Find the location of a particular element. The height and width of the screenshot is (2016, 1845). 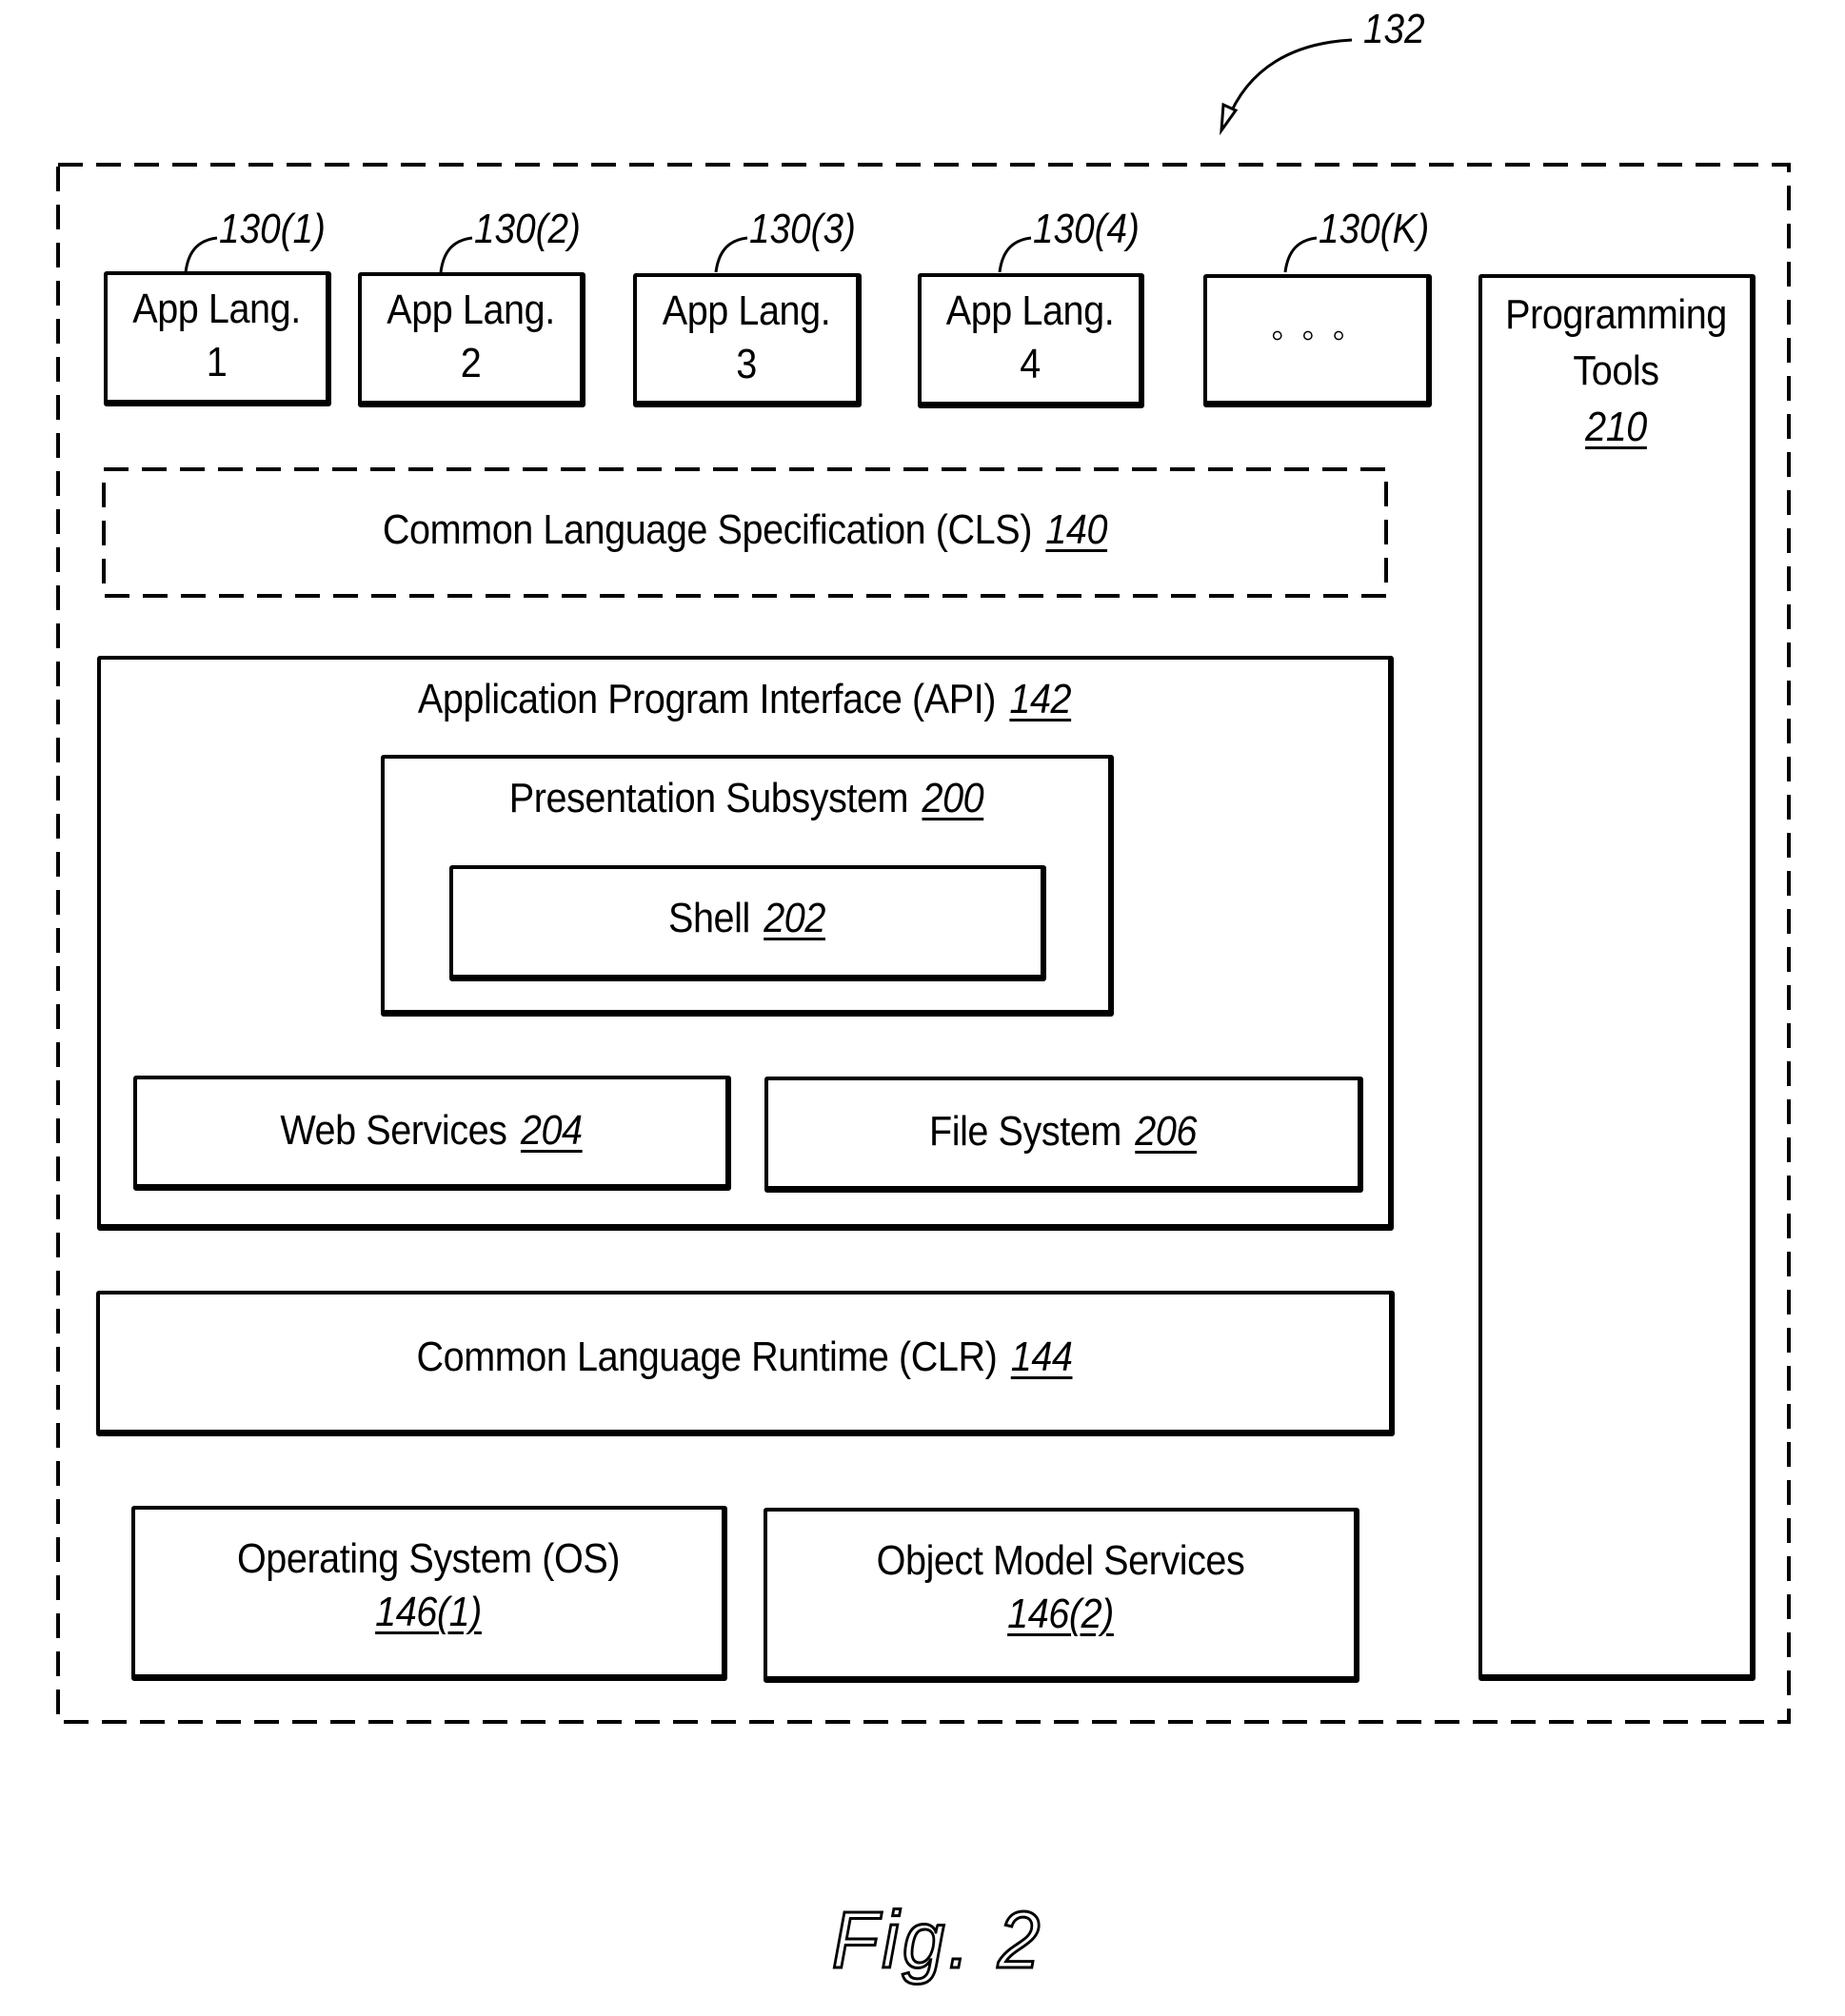

arrow-132-leader is located at coordinates (1288, 82).